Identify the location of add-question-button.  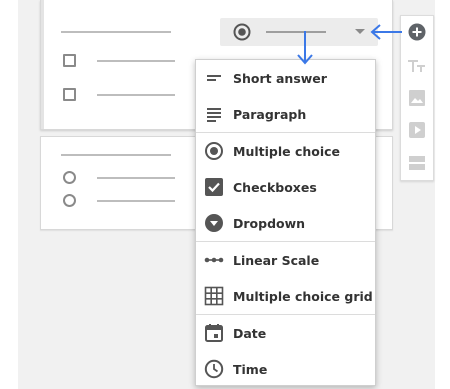
(417, 32).